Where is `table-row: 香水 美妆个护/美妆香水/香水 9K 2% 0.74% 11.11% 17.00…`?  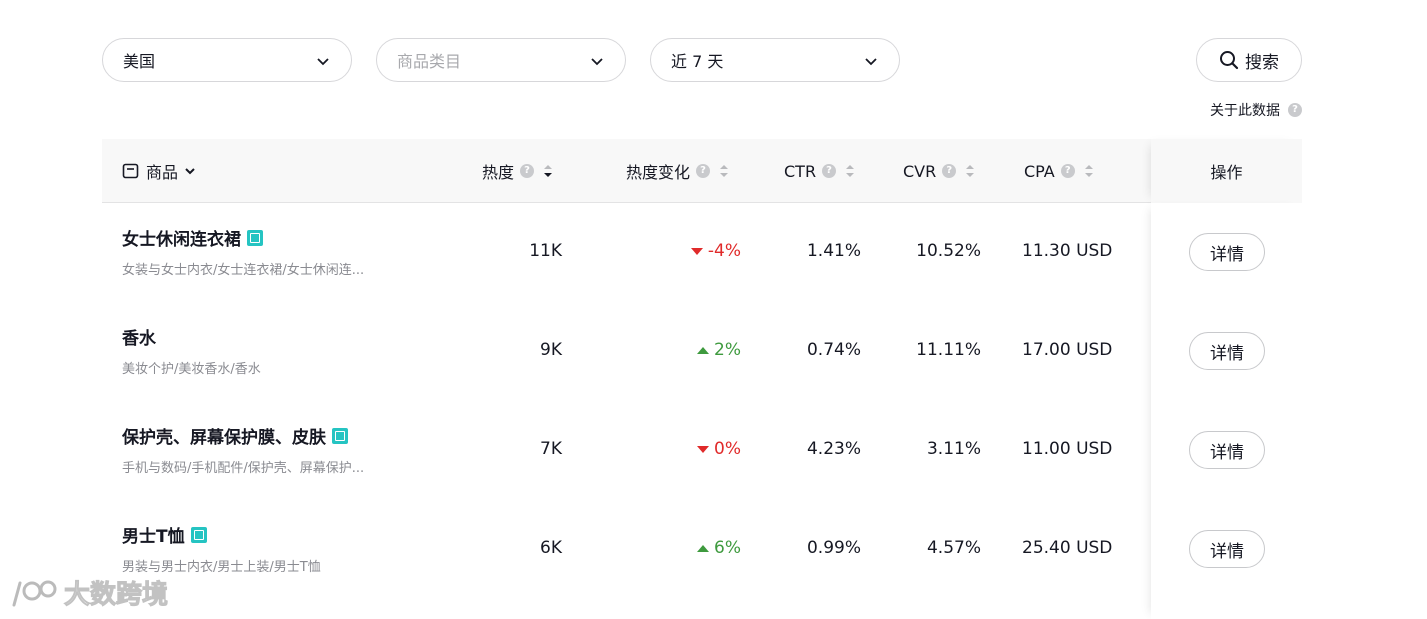 table-row: 香水 美妆个护/美妆香水/香水 9K 2% 0.74% 11.11% 17.00… is located at coordinates (702, 351).